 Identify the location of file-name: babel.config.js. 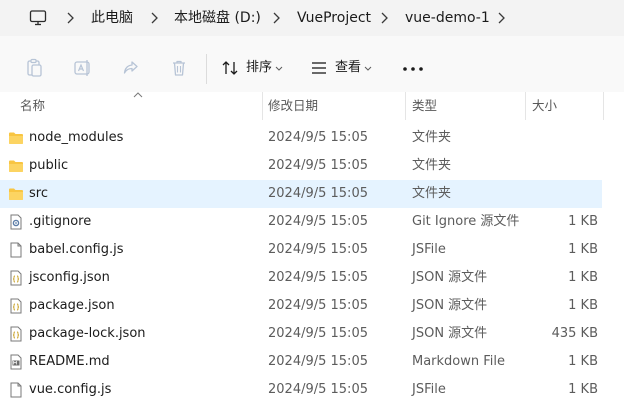
(76, 249).